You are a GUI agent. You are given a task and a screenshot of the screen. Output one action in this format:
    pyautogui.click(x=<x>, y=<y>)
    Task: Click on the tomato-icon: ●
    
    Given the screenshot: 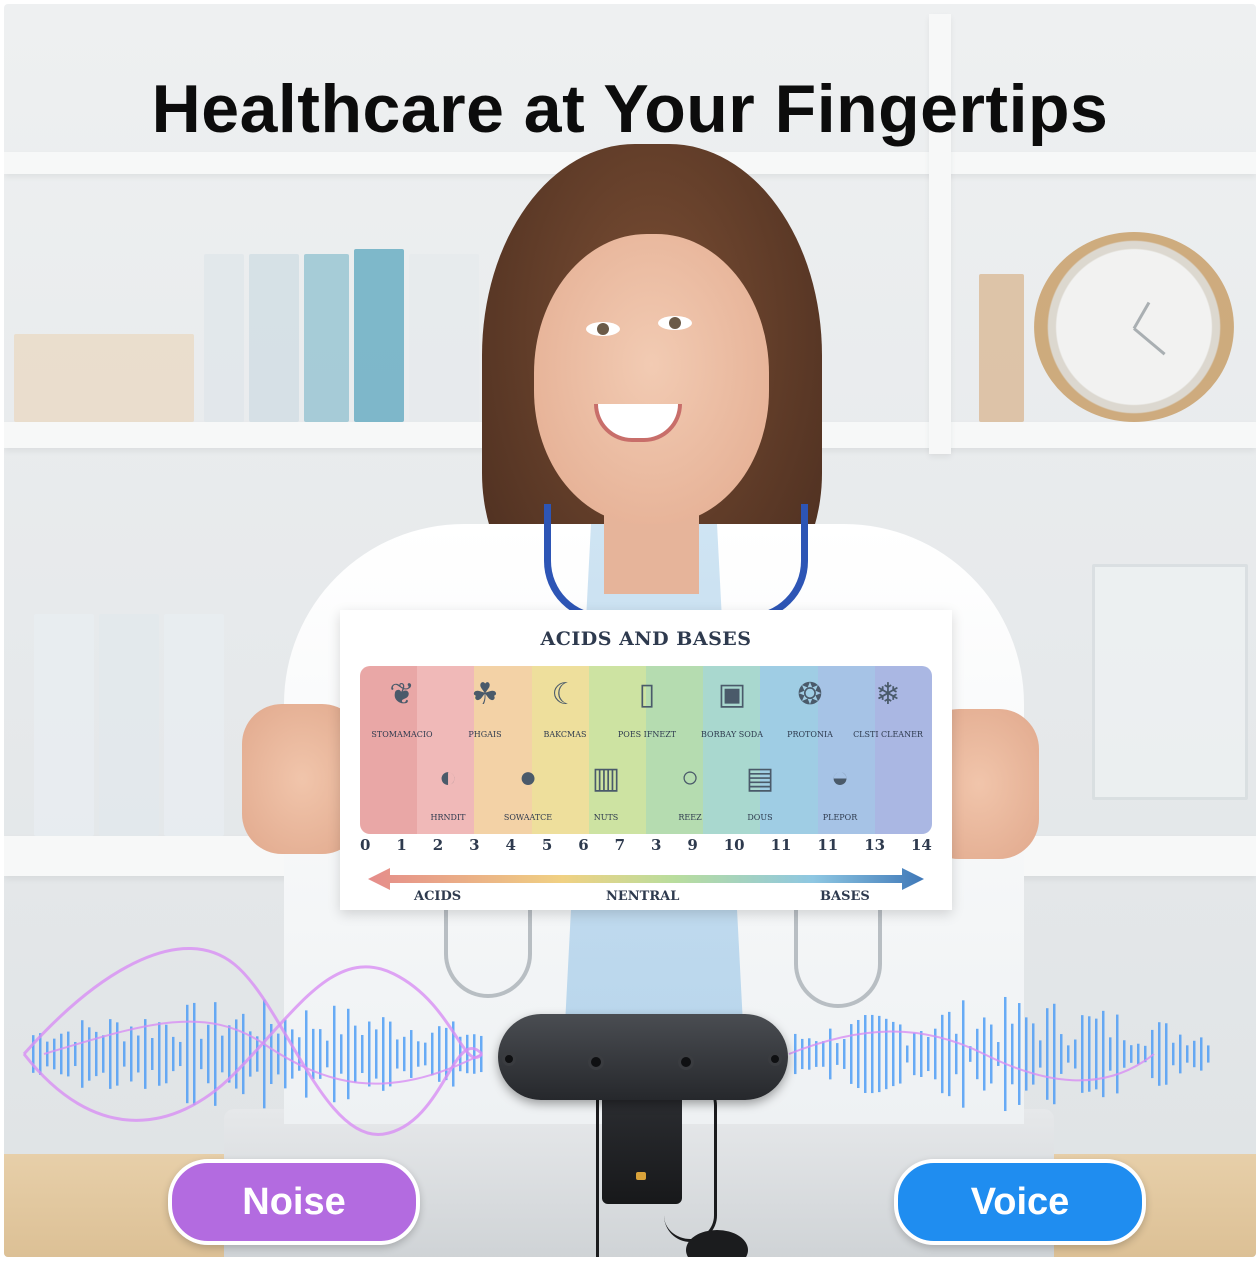 What is the action you would take?
    pyautogui.click(x=528, y=777)
    